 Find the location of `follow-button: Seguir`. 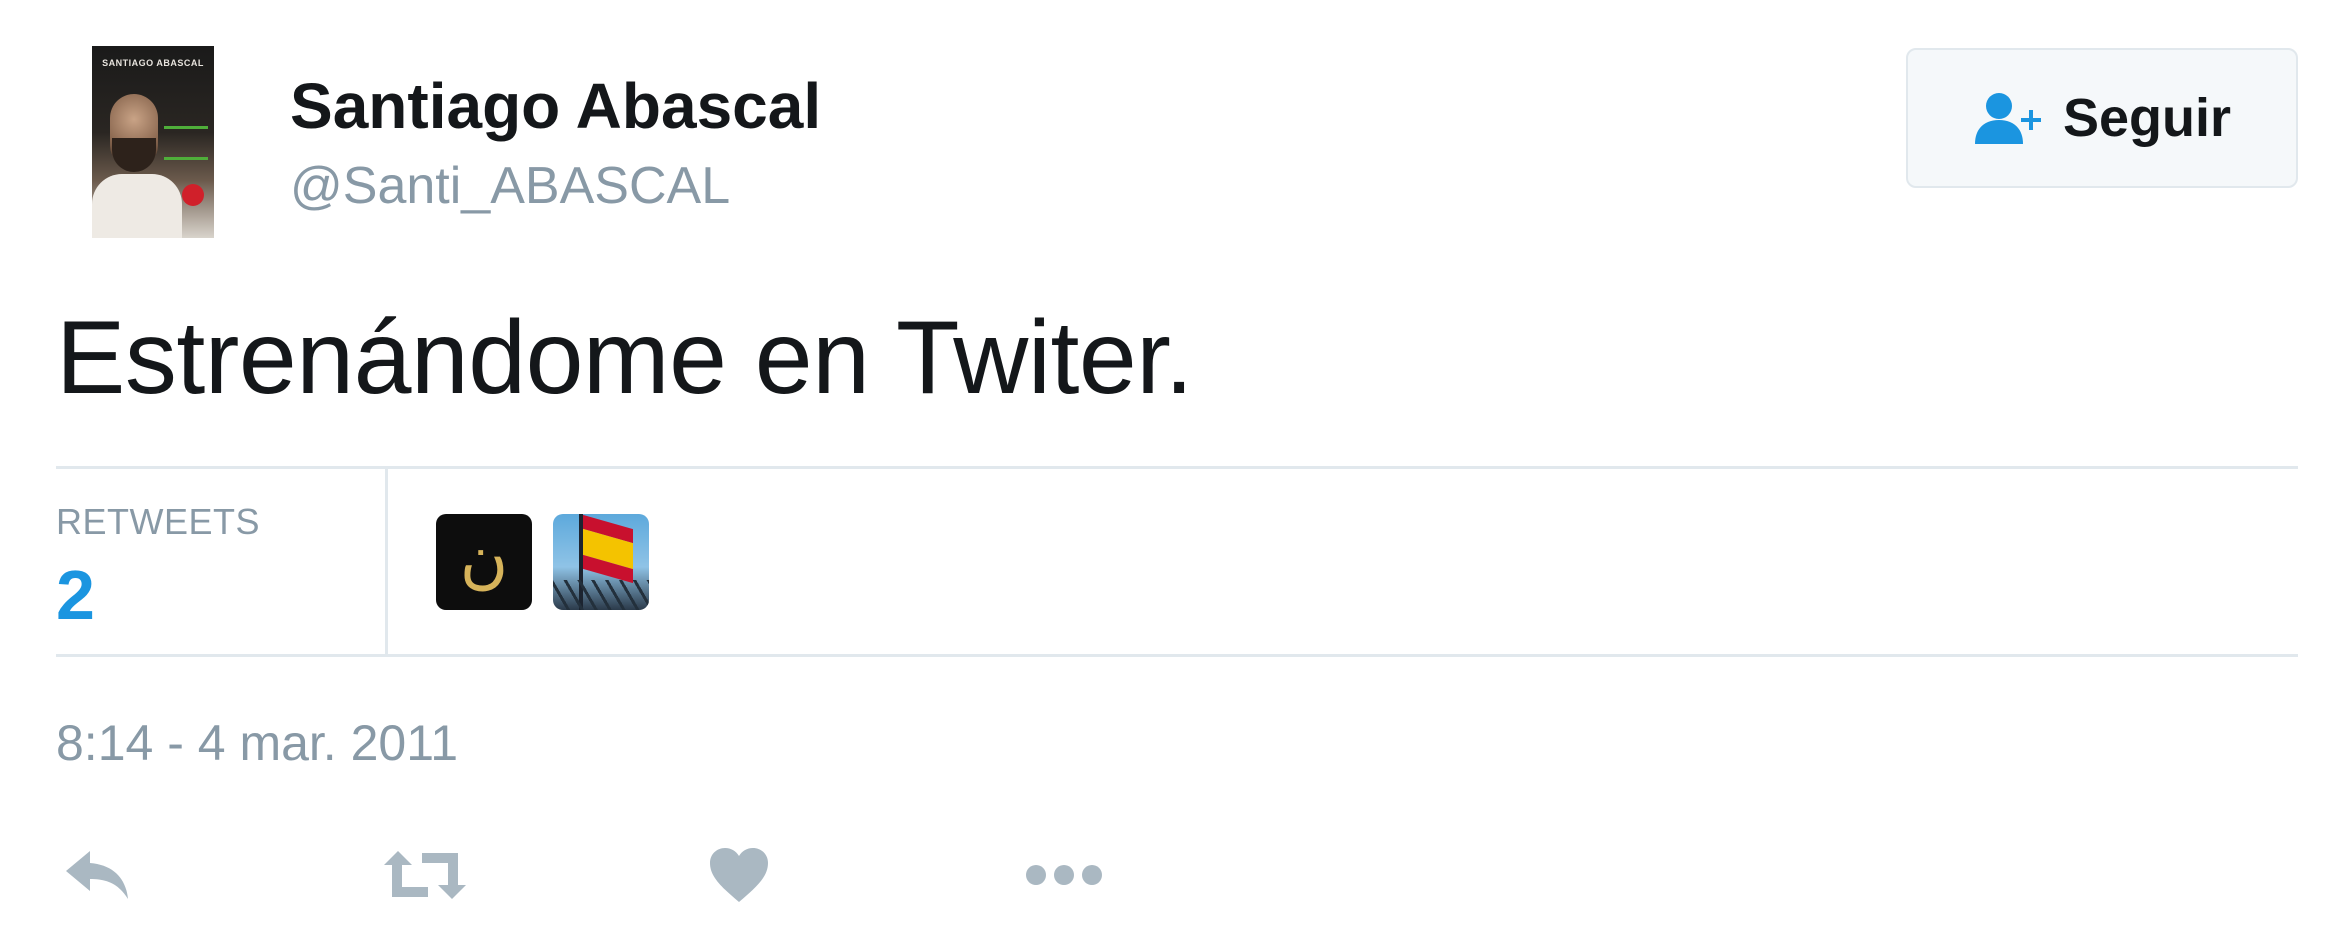

follow-button: Seguir is located at coordinates (2102, 118).